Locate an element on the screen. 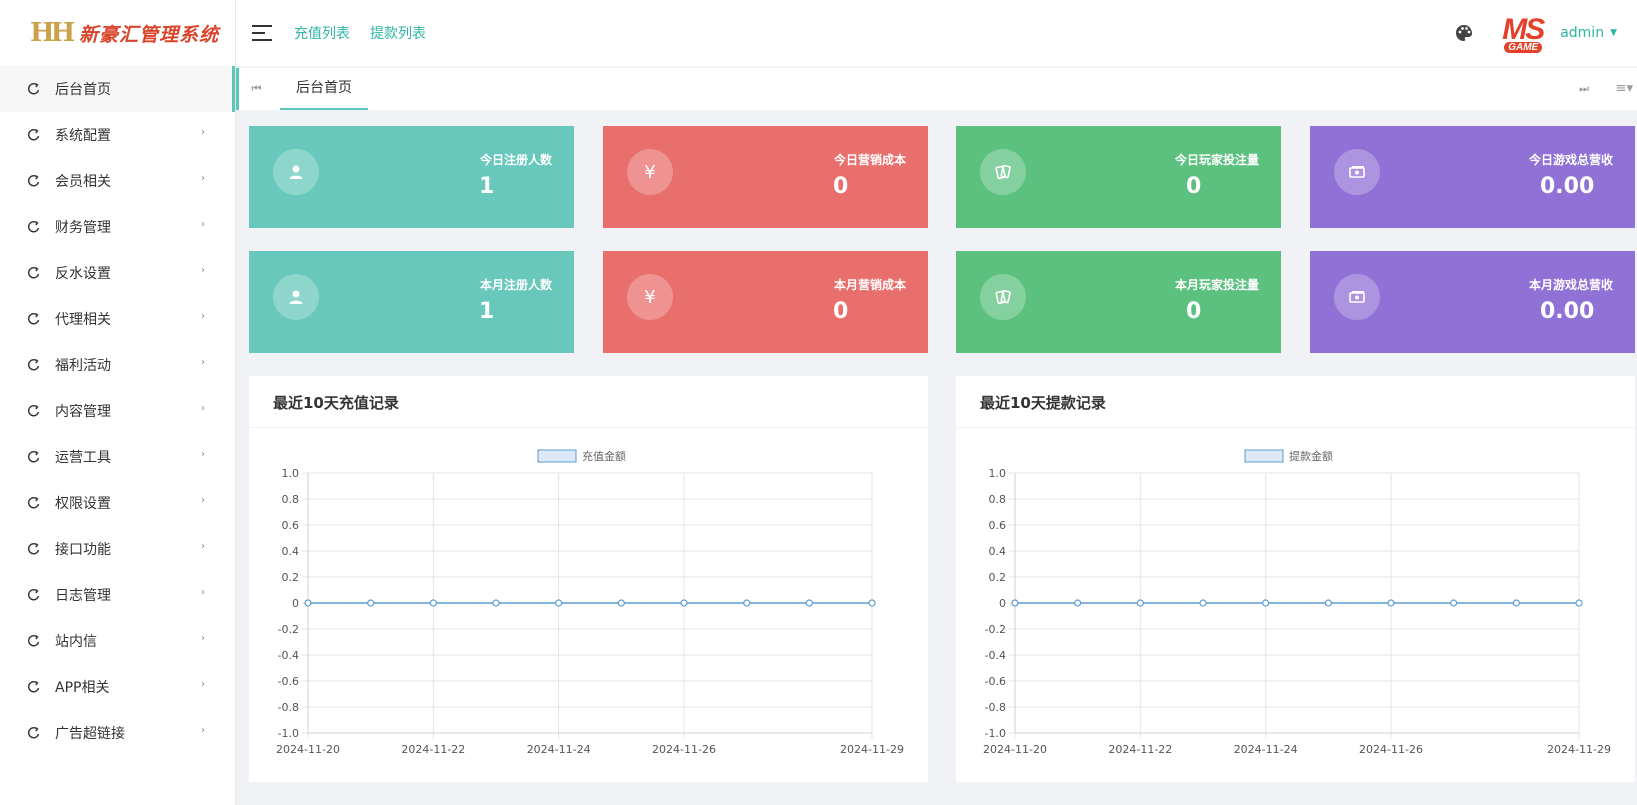  sidebar-item-label: 后台首页 is located at coordinates (83, 90).